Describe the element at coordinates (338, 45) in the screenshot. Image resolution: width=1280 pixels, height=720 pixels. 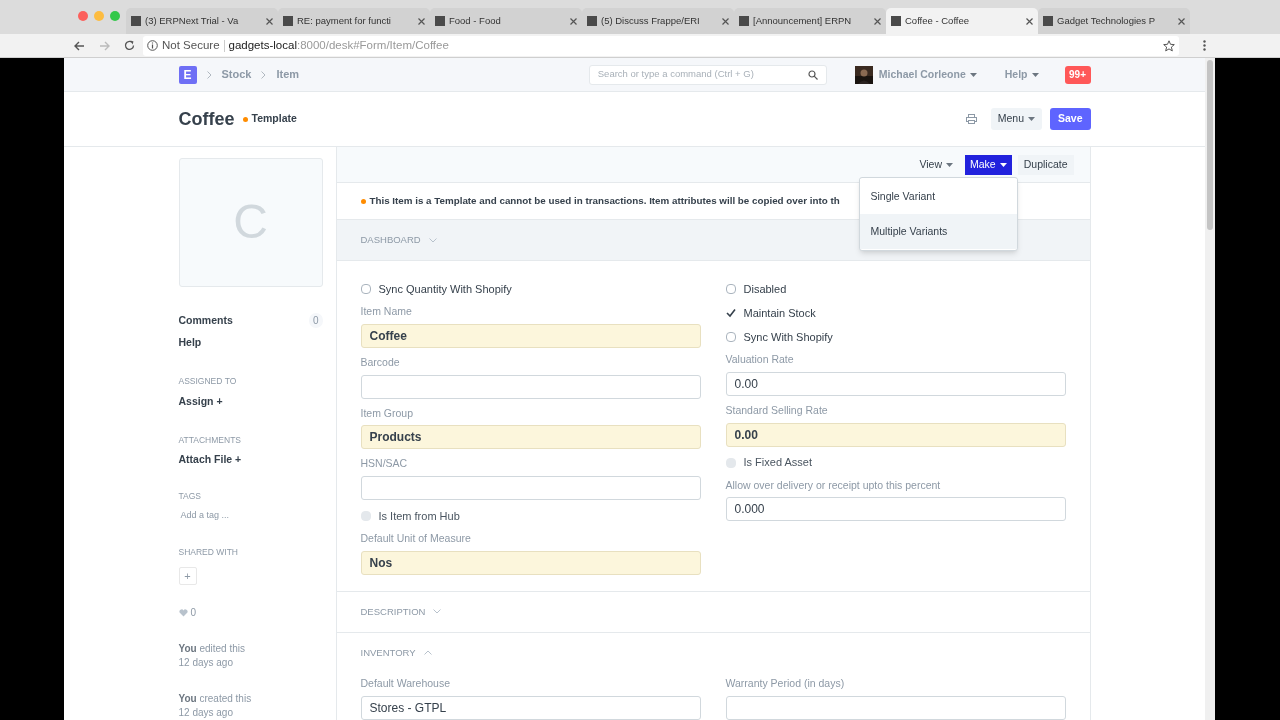
I see `url-text: gadgets-local:8000/desk#Form/Item/Coffee` at that location.